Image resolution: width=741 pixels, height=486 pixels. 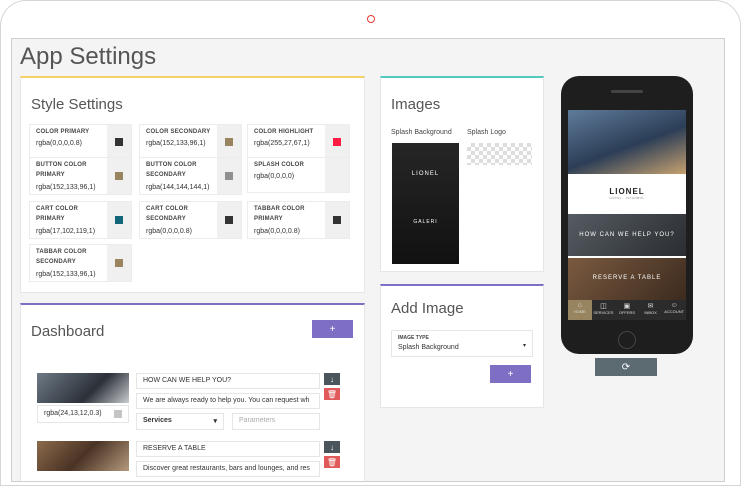 I want to click on splash-brand: LIONEL, so click(x=425, y=174).